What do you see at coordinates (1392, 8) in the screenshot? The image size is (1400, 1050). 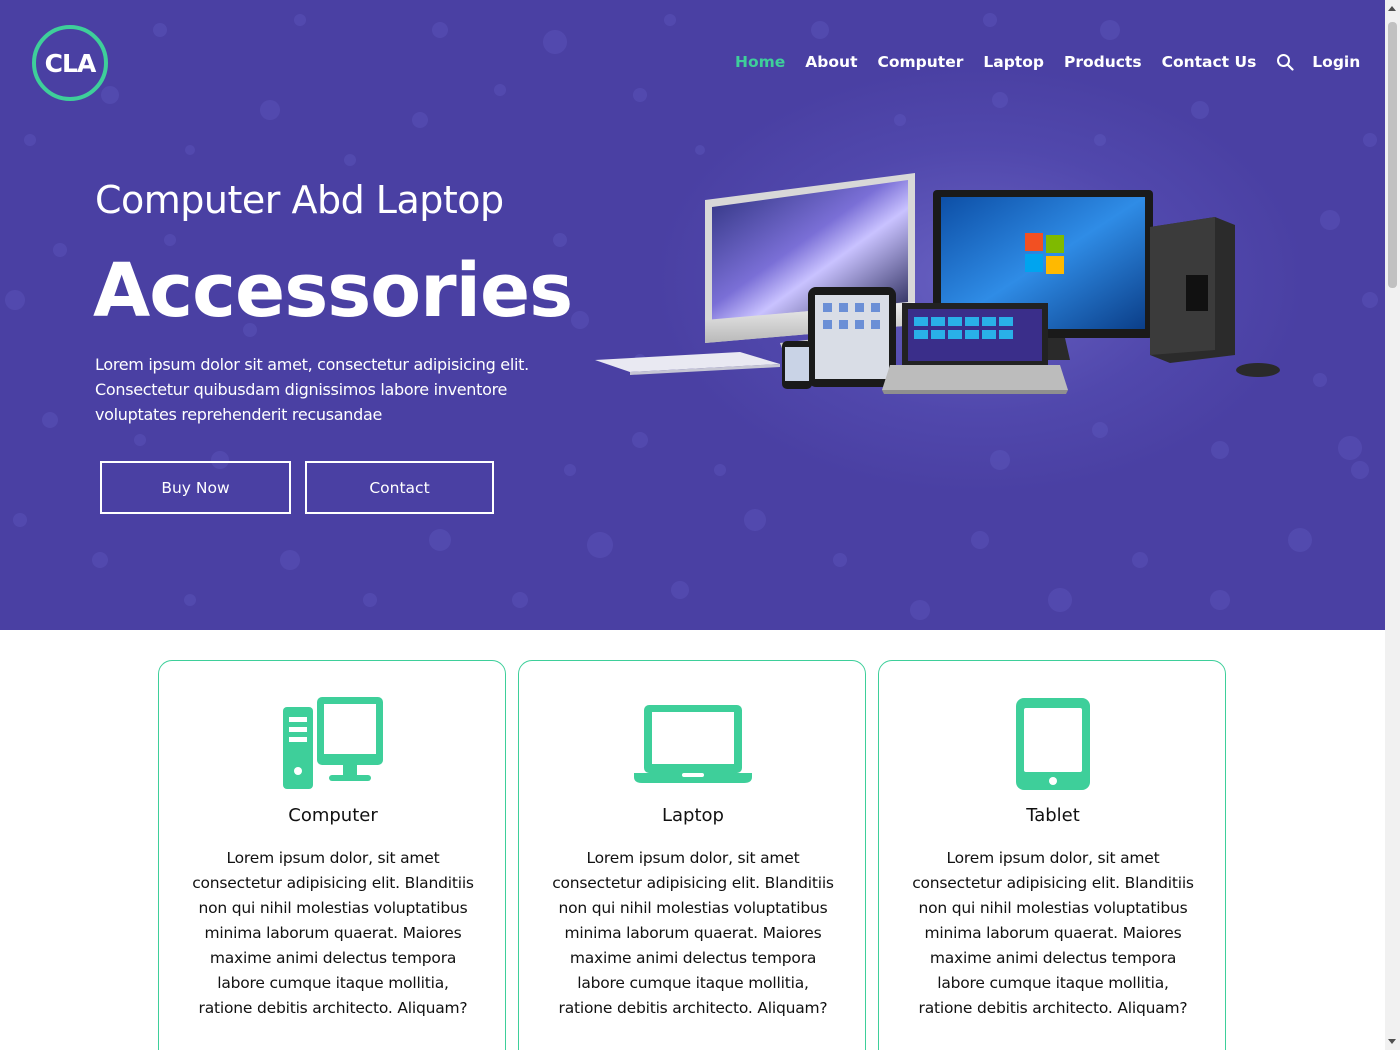 I see `scroll-up-arrow-icon` at bounding box center [1392, 8].